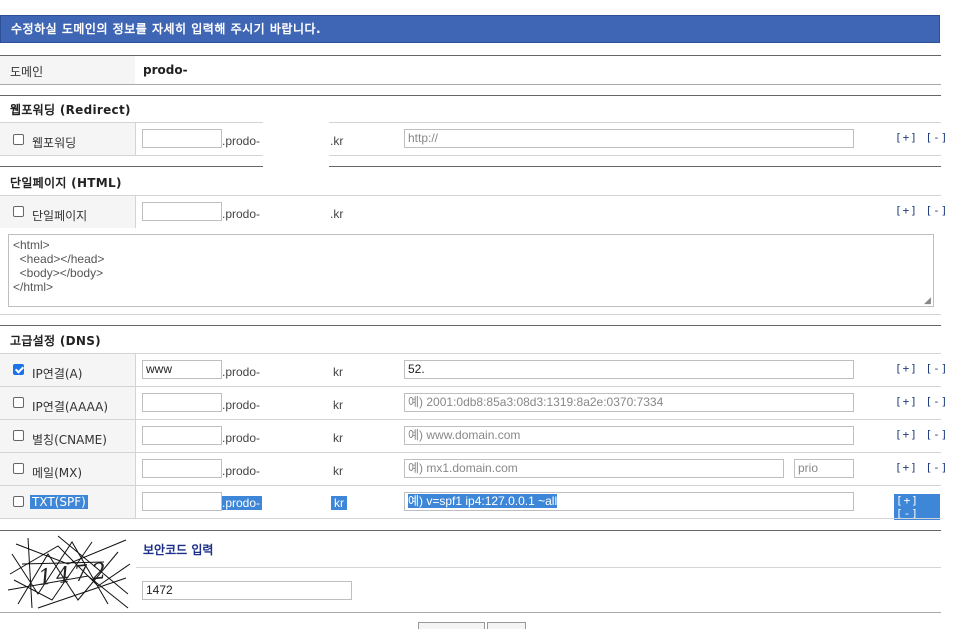 The width and height of the screenshot is (976, 629). Describe the element at coordinates (70, 110) in the screenshot. I see `redirect-section-title: 웹포워딩 (Redirect)` at that location.